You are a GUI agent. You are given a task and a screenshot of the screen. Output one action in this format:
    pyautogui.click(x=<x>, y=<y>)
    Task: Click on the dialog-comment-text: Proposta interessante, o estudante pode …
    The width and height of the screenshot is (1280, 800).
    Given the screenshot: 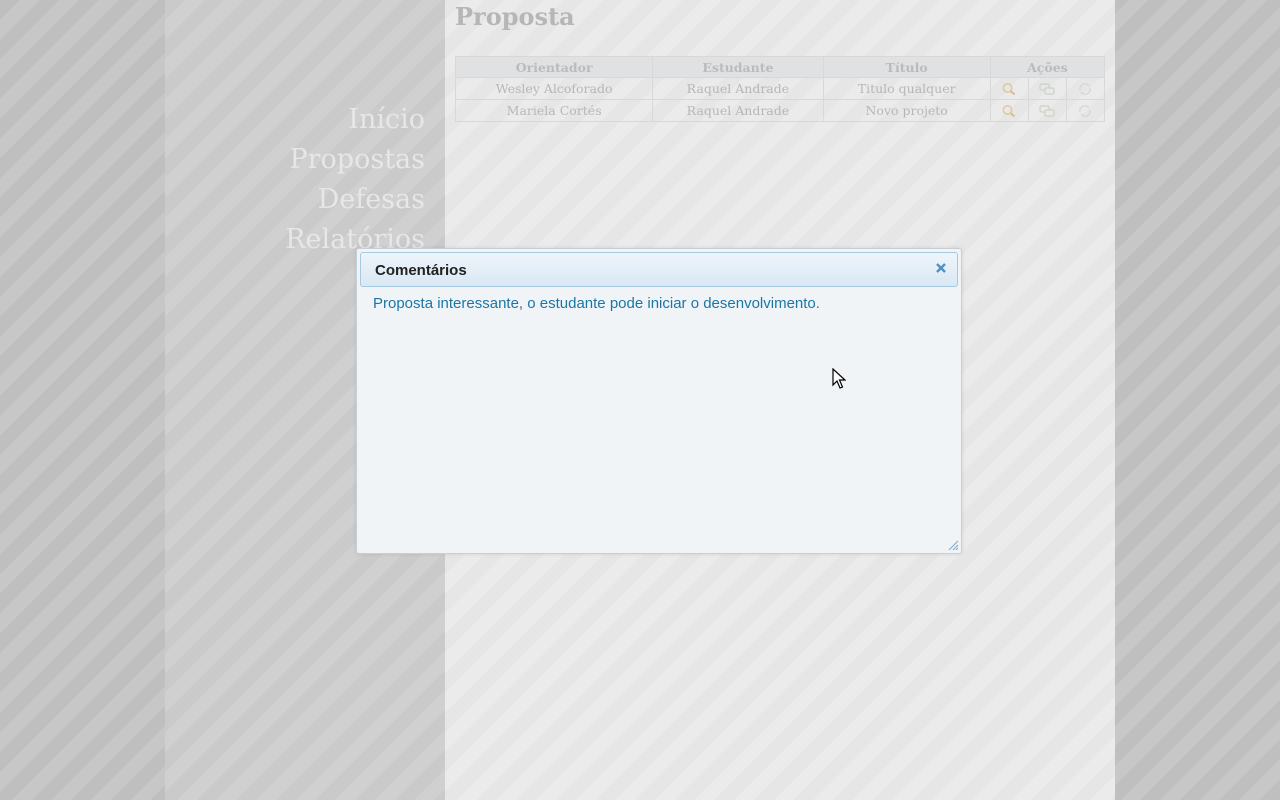 What is the action you would take?
    pyautogui.click(x=596, y=303)
    